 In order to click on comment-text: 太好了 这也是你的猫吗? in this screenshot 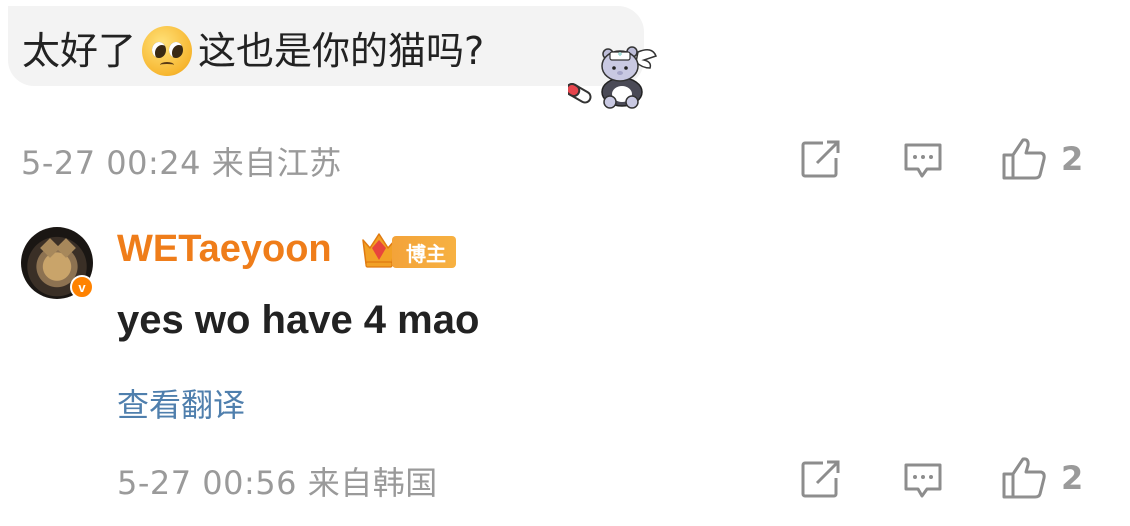, I will do `click(253, 51)`.